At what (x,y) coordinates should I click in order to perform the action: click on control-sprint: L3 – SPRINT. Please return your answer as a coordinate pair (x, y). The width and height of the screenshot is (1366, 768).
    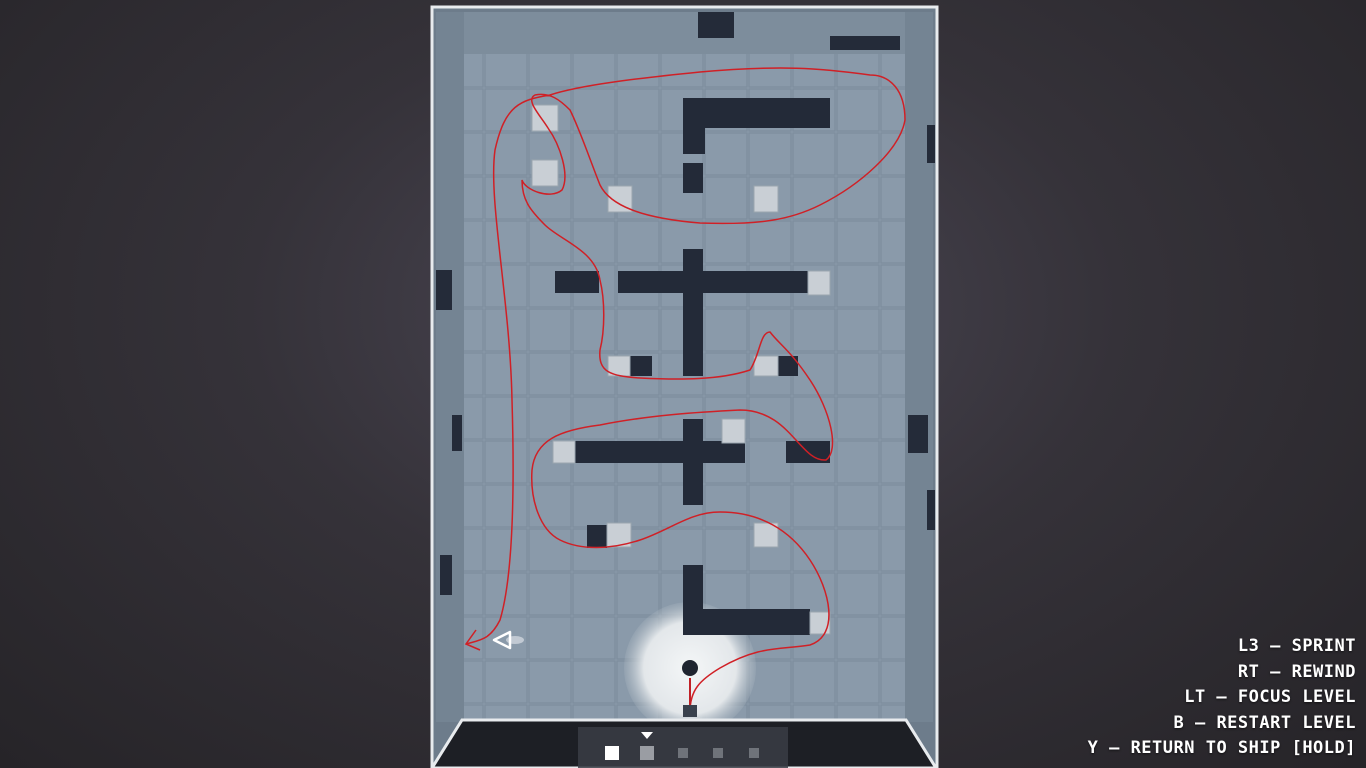
    Looking at the image, I should click on (1296, 646).